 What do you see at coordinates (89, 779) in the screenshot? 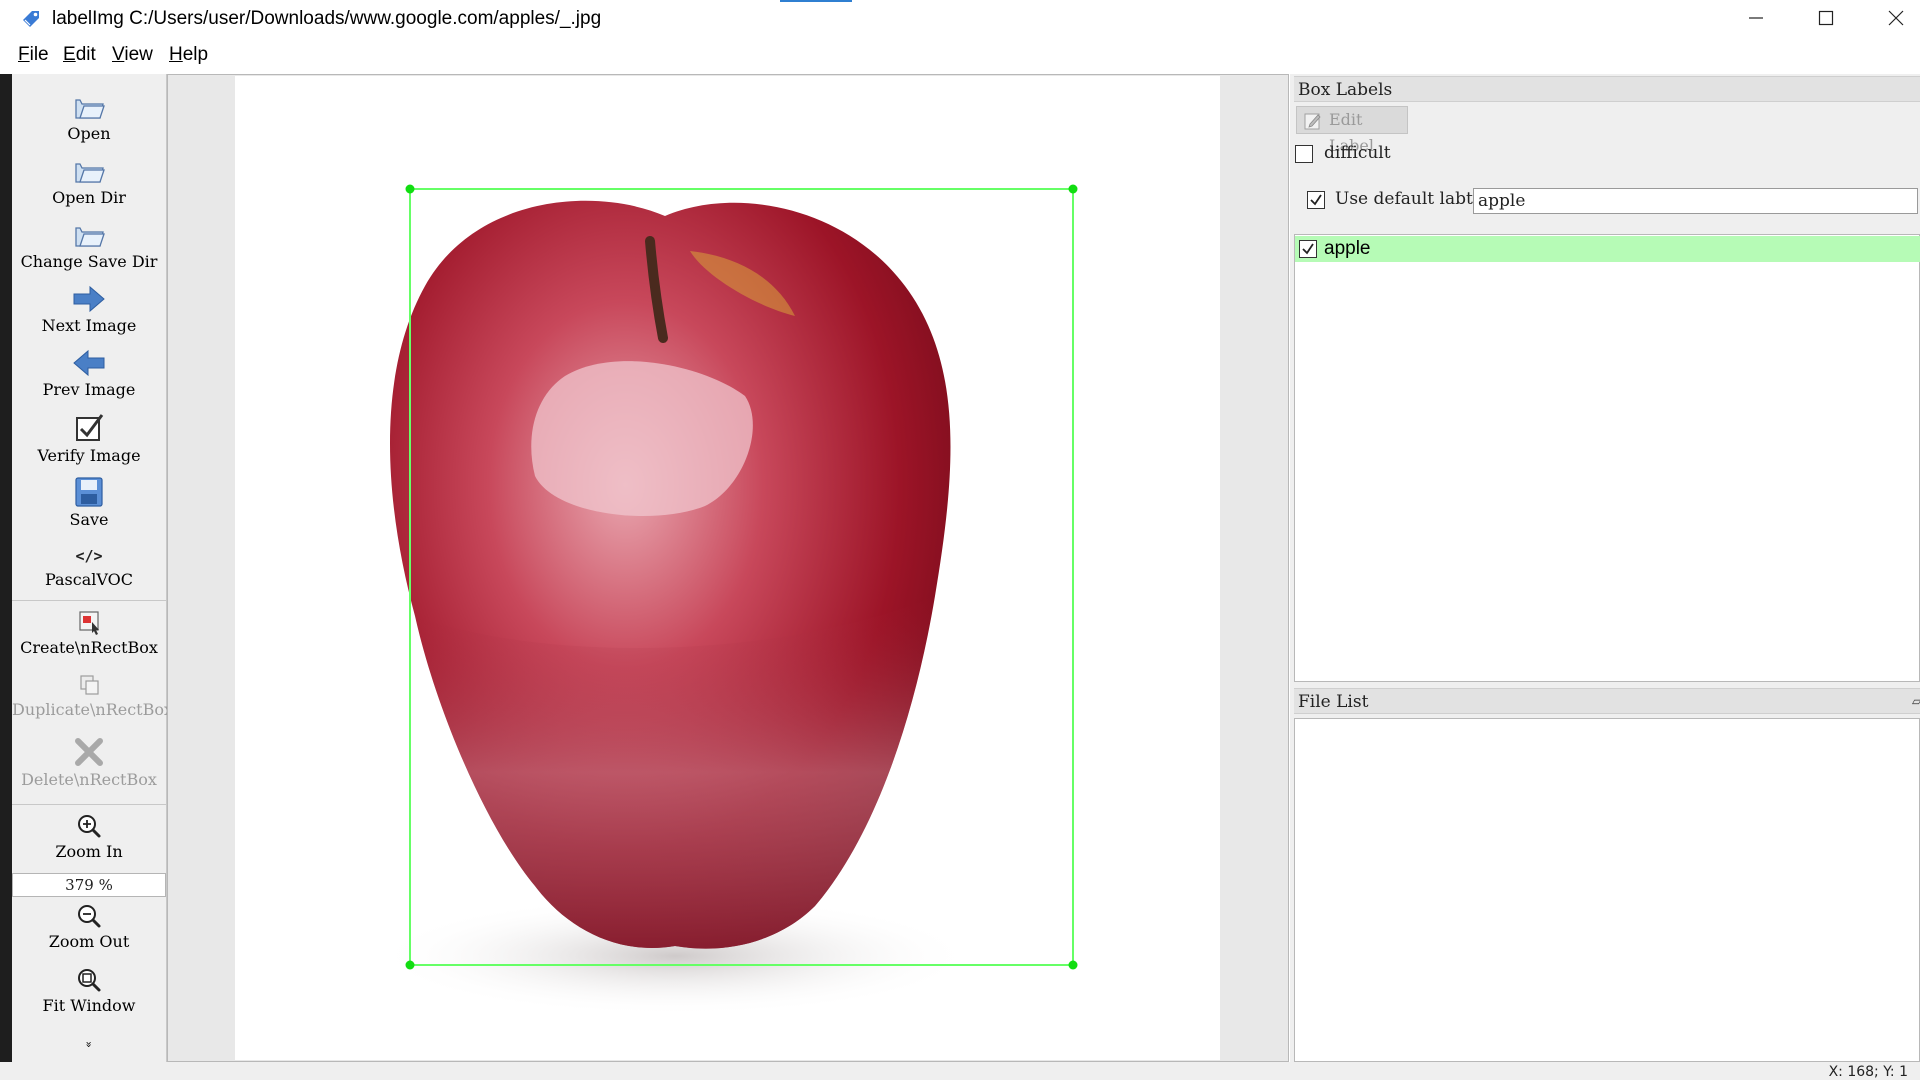
I see `delete-rectbox-label: Delete\nRectBox` at bounding box center [89, 779].